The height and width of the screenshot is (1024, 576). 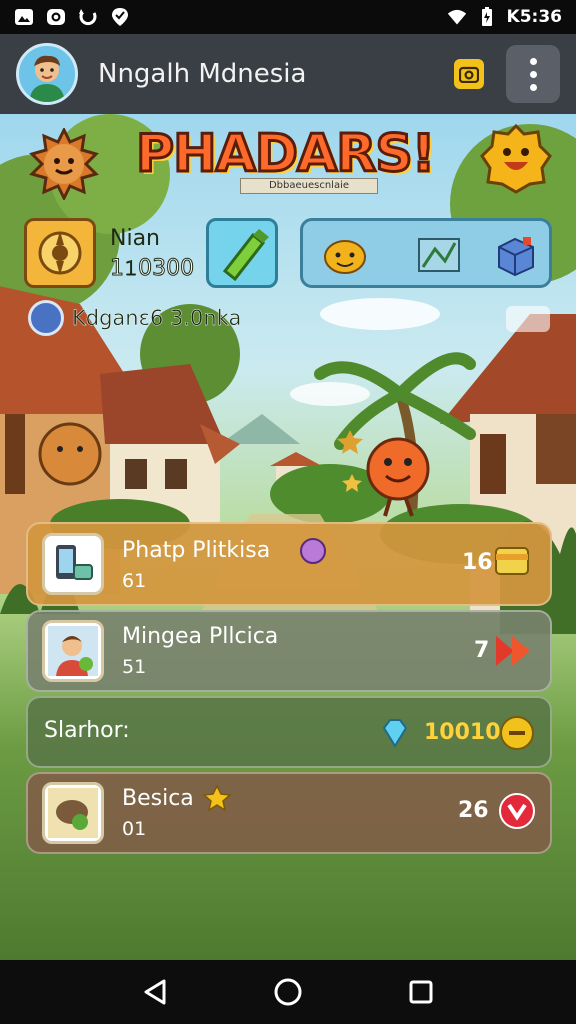 I want to click on player-coins: 1𝟷0300, so click(x=152, y=269).